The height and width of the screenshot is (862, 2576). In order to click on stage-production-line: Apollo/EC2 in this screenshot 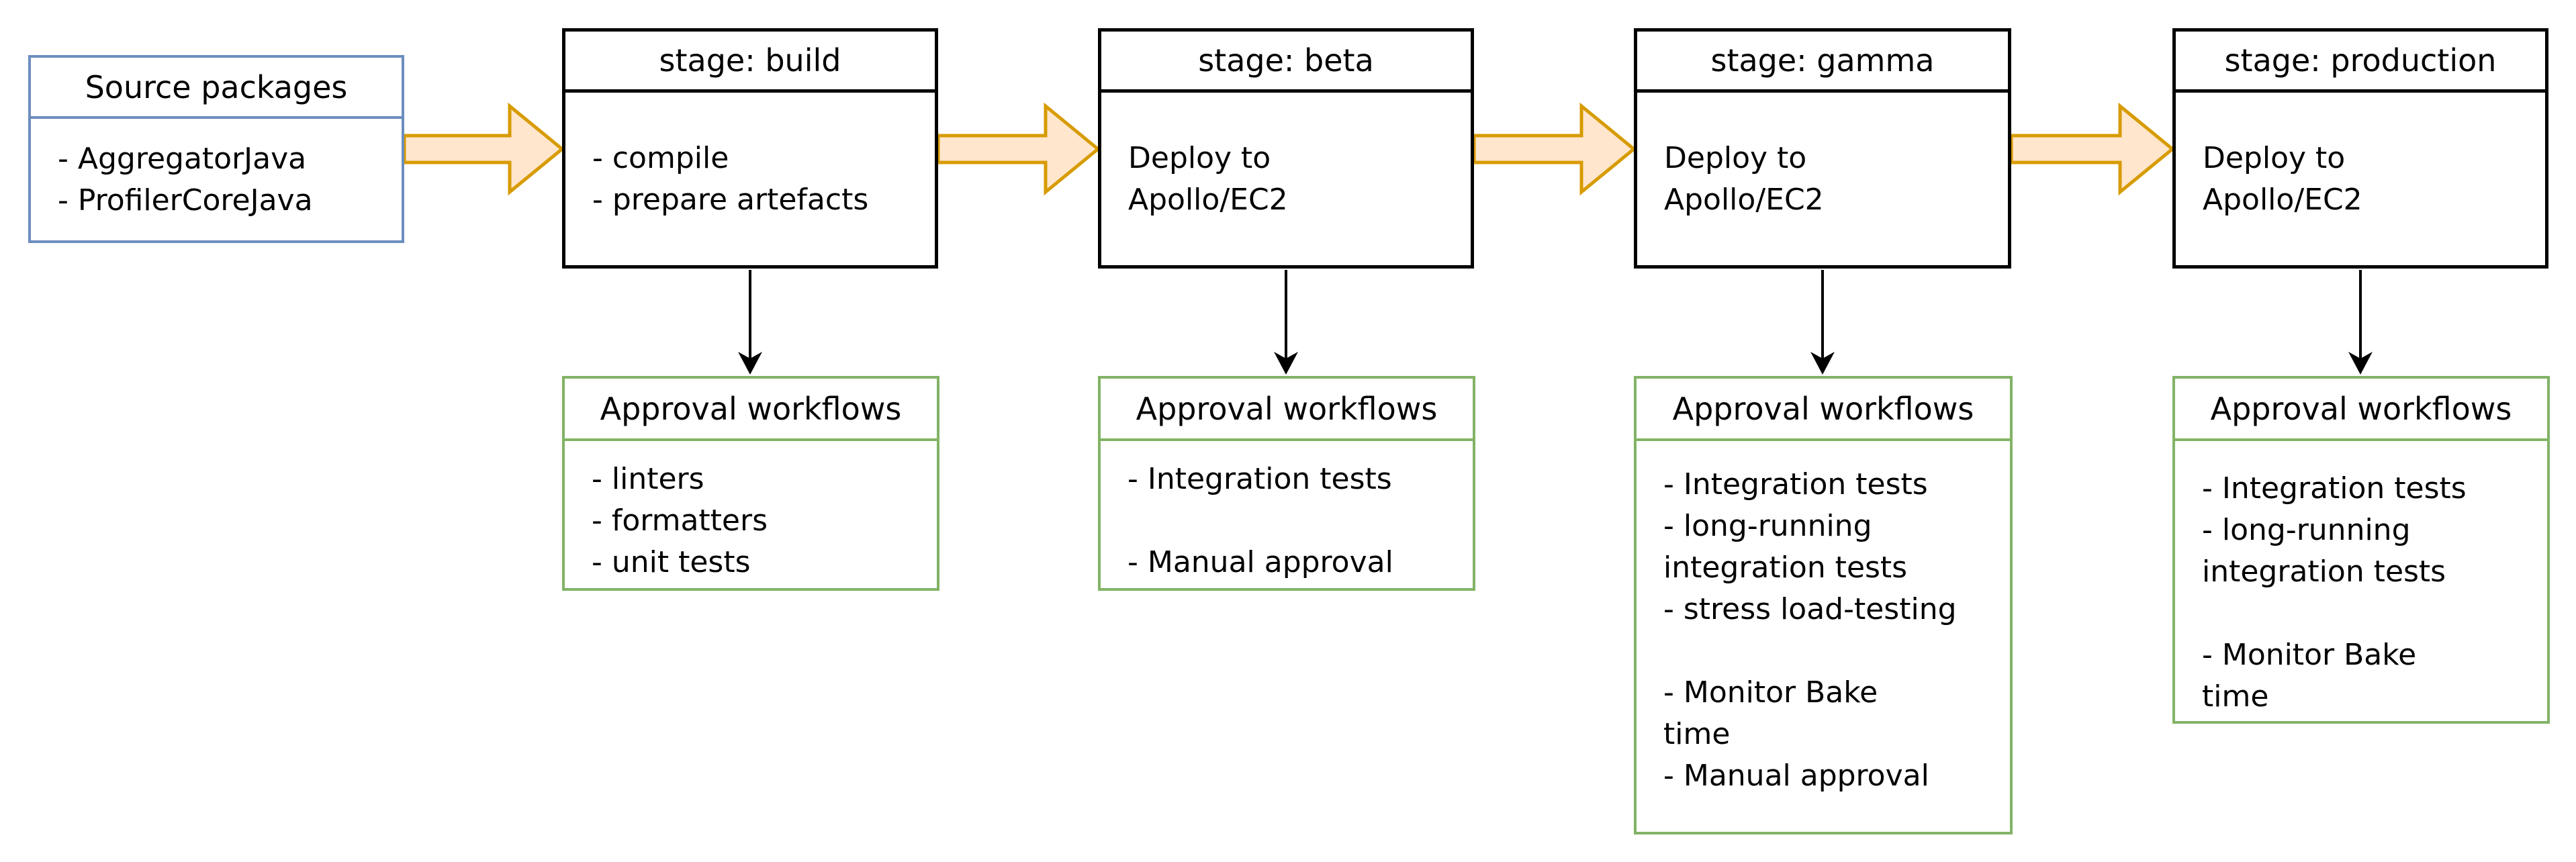, I will do `click(2282, 200)`.